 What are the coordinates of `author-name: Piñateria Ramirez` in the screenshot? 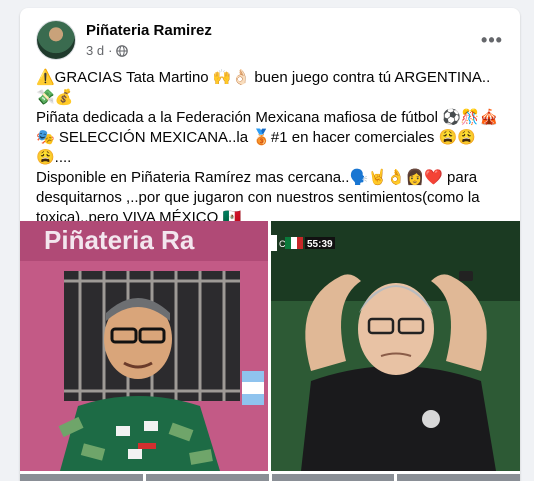 It's located at (149, 30).